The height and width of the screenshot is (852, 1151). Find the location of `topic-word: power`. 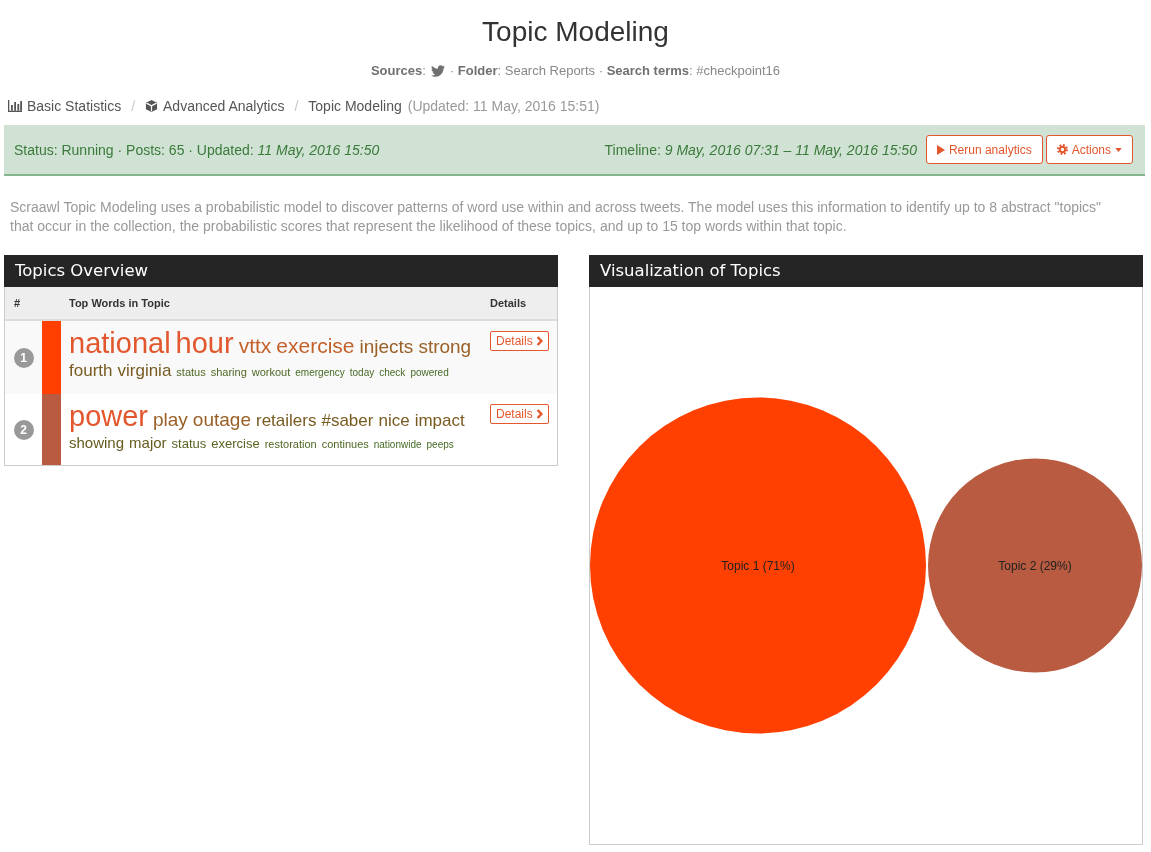

topic-word: power is located at coordinates (108, 416).